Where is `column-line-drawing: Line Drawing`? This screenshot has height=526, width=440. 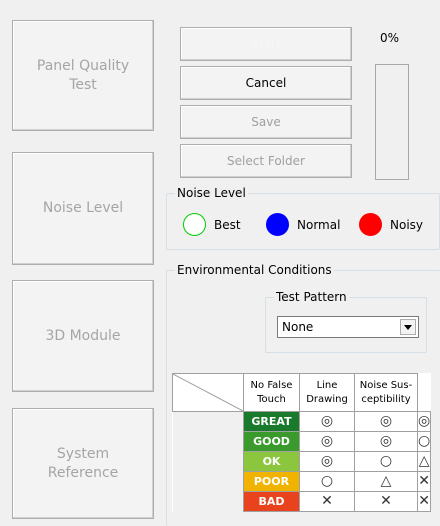
column-line-drawing: Line Drawing is located at coordinates (327, 392).